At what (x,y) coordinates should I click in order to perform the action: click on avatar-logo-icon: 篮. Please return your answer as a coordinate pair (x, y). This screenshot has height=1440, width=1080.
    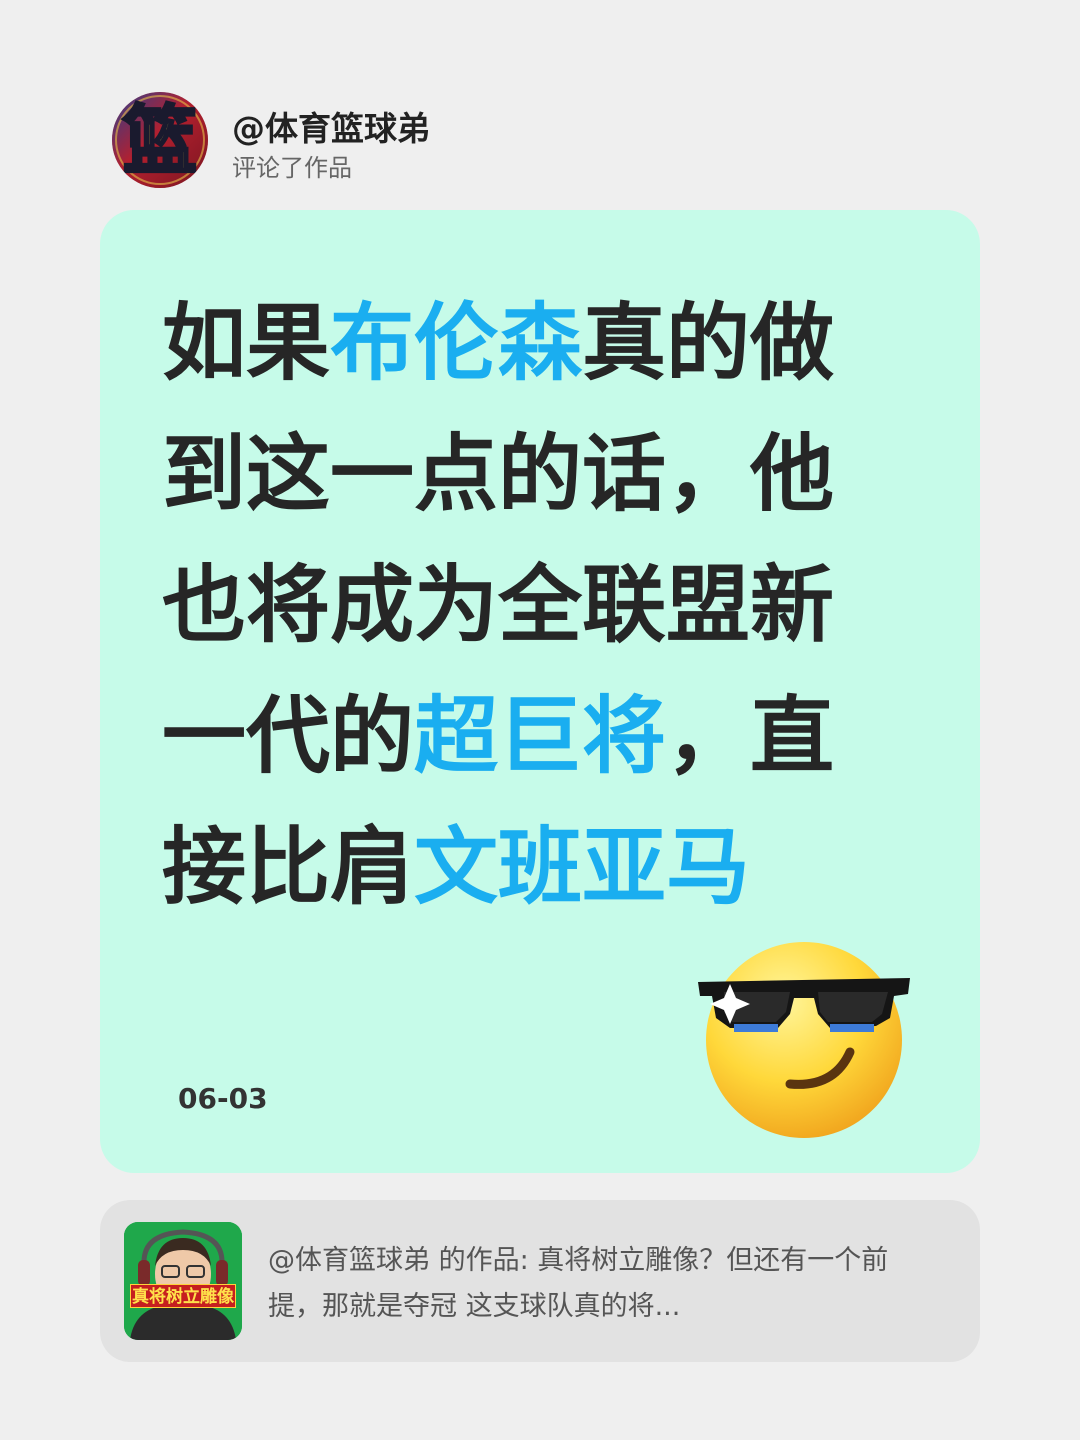
    Looking at the image, I should click on (160, 140).